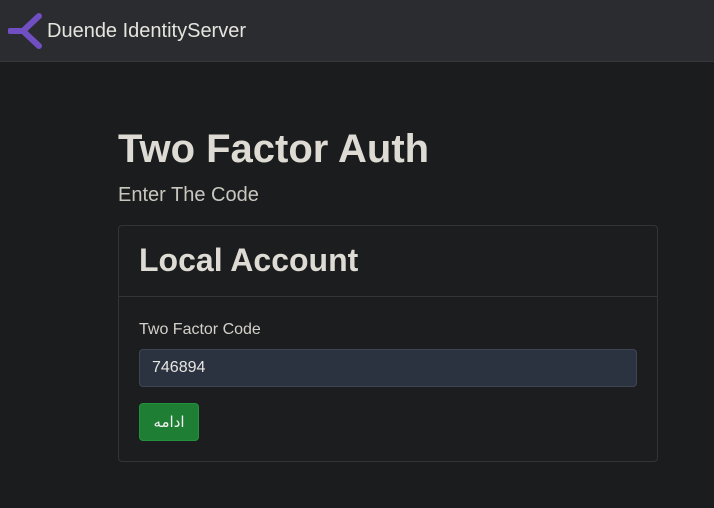 This screenshot has height=508, width=714. I want to click on page-subtitle: Enter The Code, so click(188, 195).